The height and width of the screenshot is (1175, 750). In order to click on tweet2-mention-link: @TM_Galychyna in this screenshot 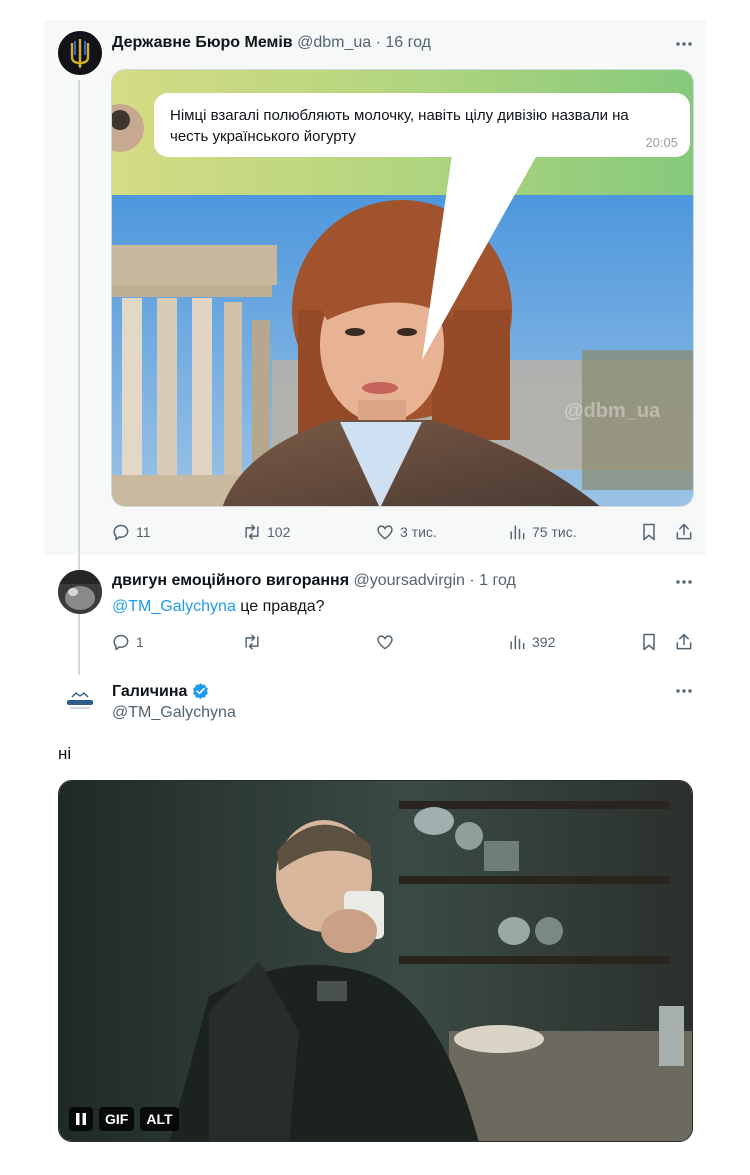, I will do `click(174, 606)`.